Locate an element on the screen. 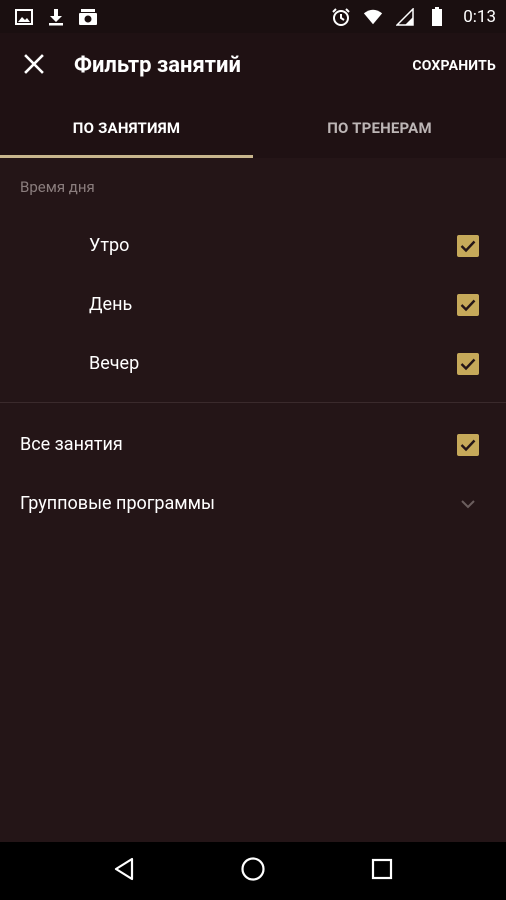  tab-by-trainers: ПО ТРЕНЕРАМ is located at coordinates (379, 128).